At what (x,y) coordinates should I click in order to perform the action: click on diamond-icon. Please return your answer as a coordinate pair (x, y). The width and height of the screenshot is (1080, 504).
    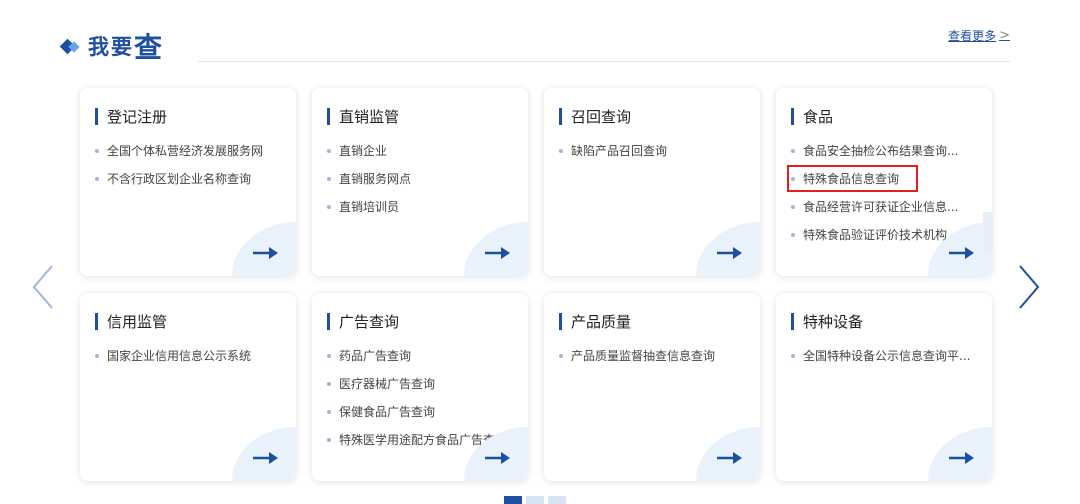
    Looking at the image, I should click on (69, 46).